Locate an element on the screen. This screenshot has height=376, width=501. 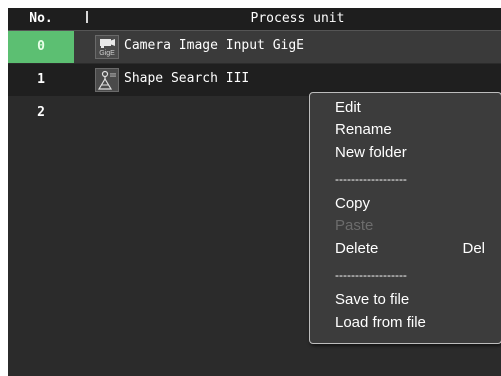
column-header-no: No. is located at coordinates (41, 19).